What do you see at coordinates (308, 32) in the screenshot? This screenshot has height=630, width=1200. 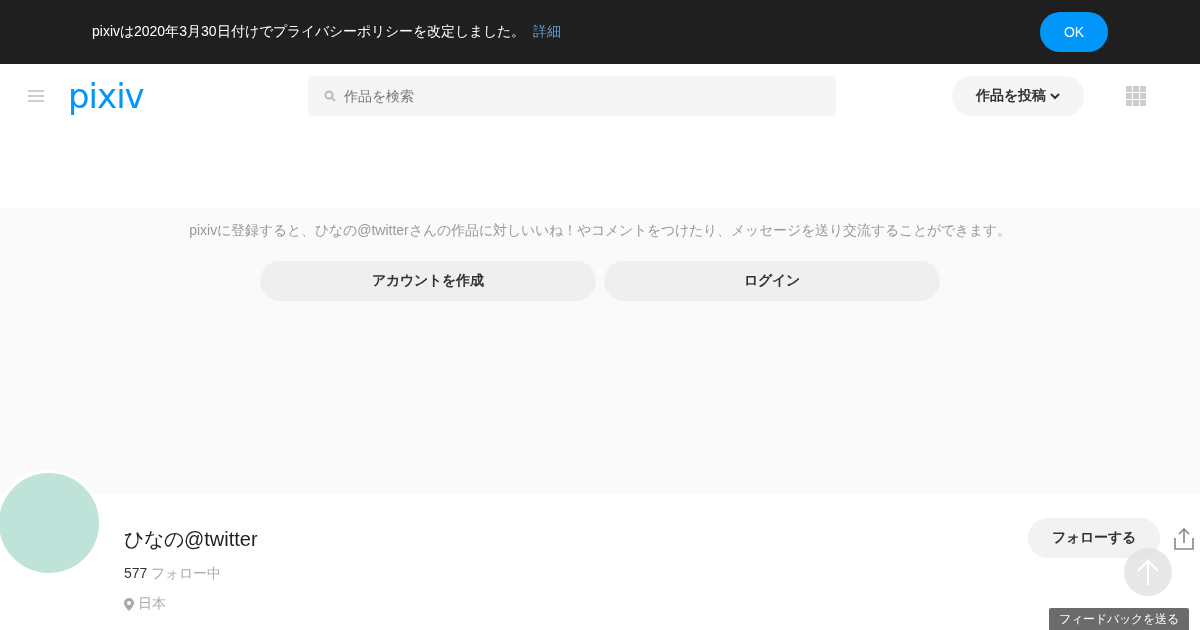 I see `notice-text: pixivは2020年3月30日付けでプライバシーポリシーを改定しました。` at bounding box center [308, 32].